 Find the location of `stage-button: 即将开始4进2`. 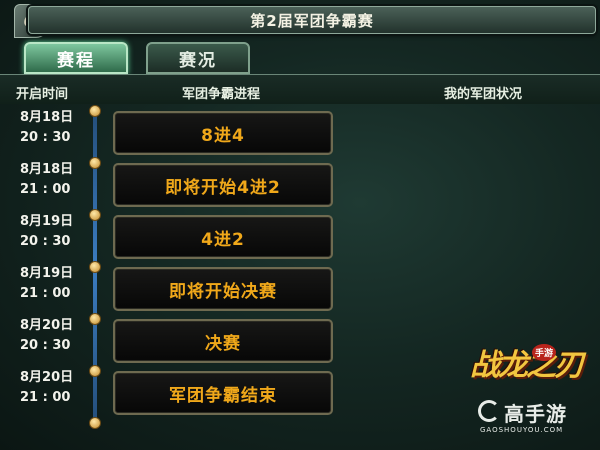

stage-button: 即将开始4进2 is located at coordinates (223, 185).